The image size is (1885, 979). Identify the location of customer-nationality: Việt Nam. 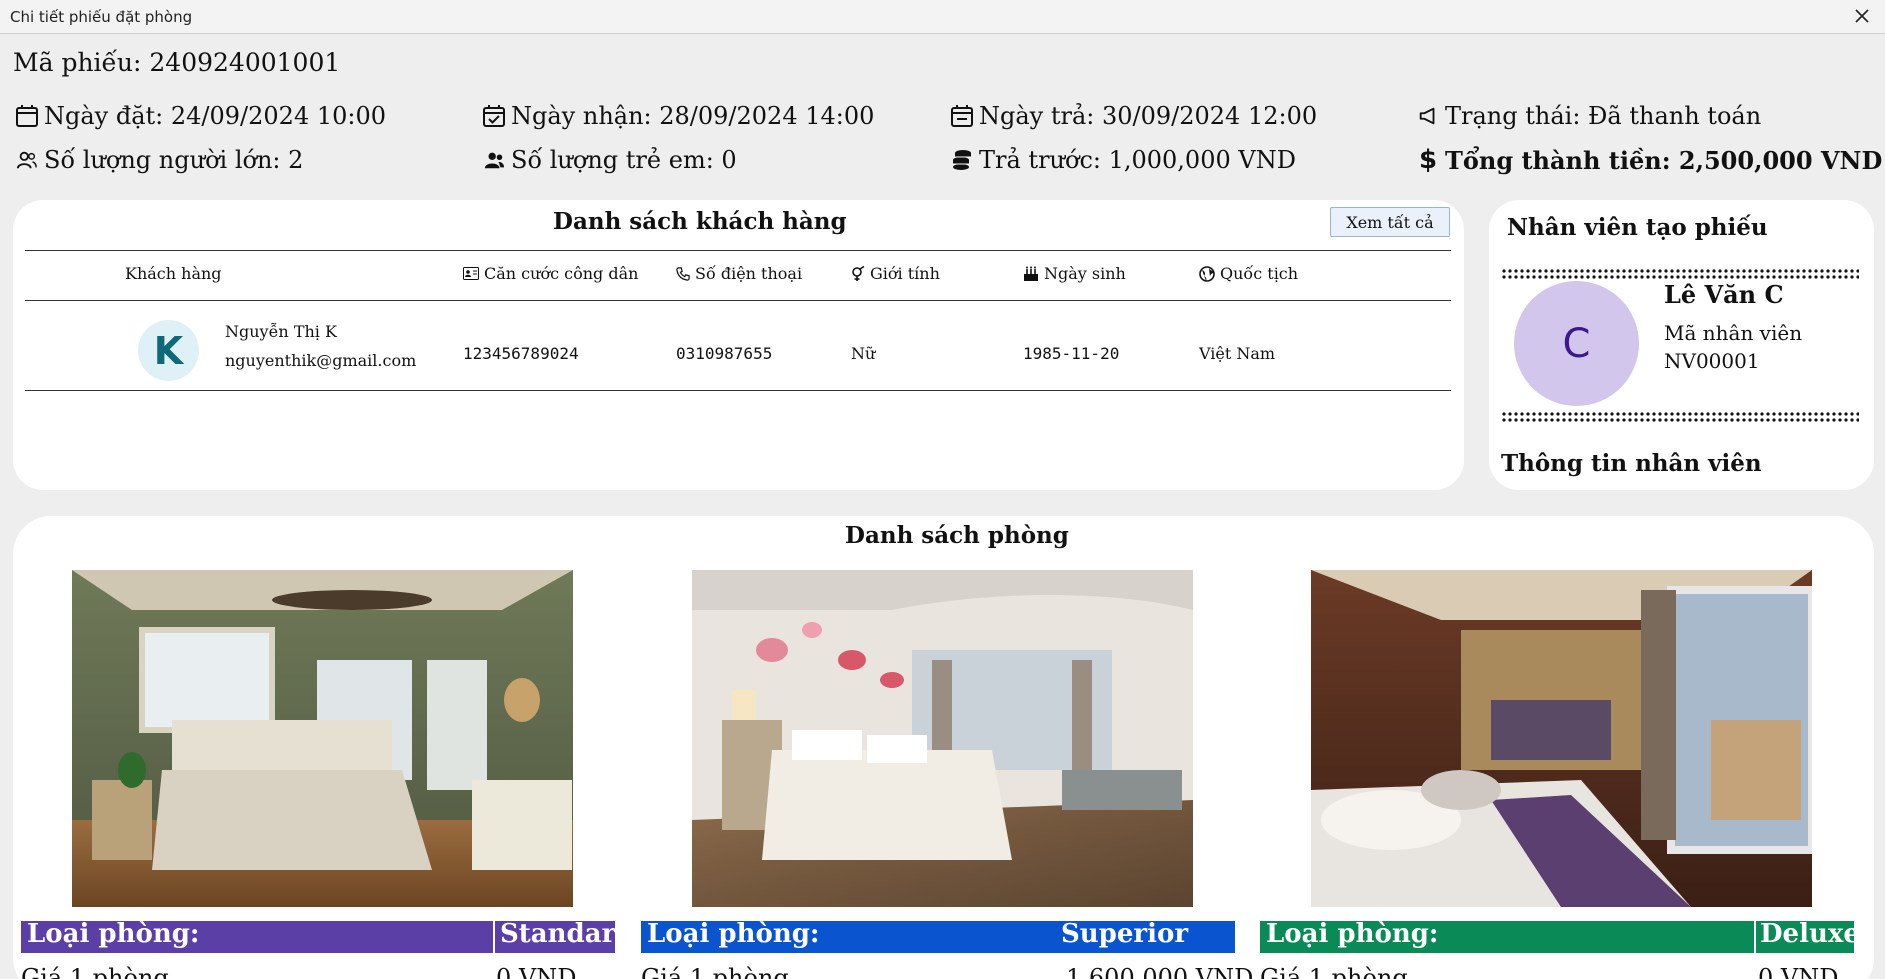
(1237, 353).